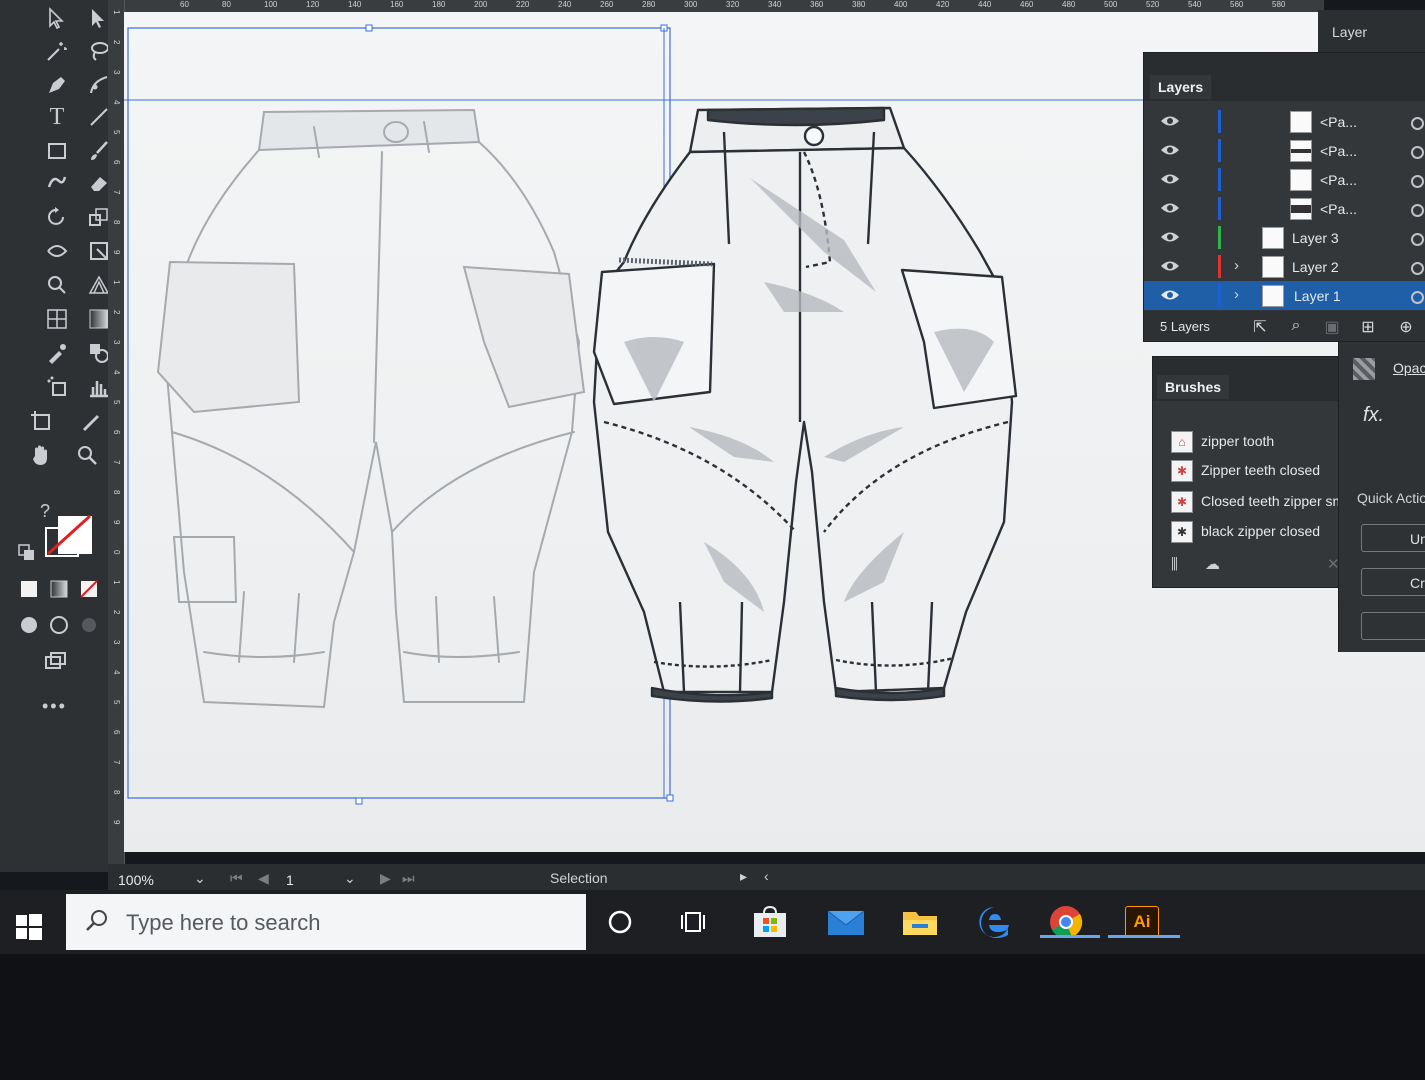  What do you see at coordinates (69, 536) in the screenshot?
I see `fill-stroke-swatch` at bounding box center [69, 536].